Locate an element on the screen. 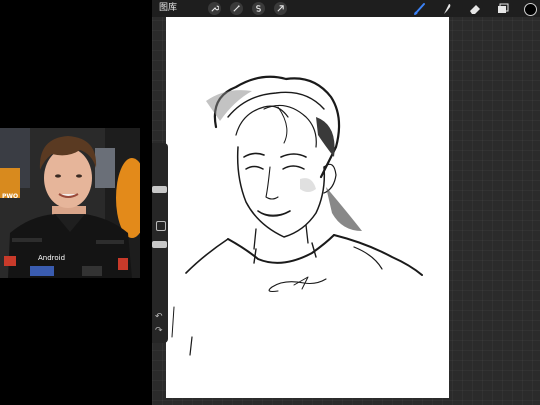 This screenshot has height=405, width=540. actions-wrench-icon is located at coordinates (214, 8).